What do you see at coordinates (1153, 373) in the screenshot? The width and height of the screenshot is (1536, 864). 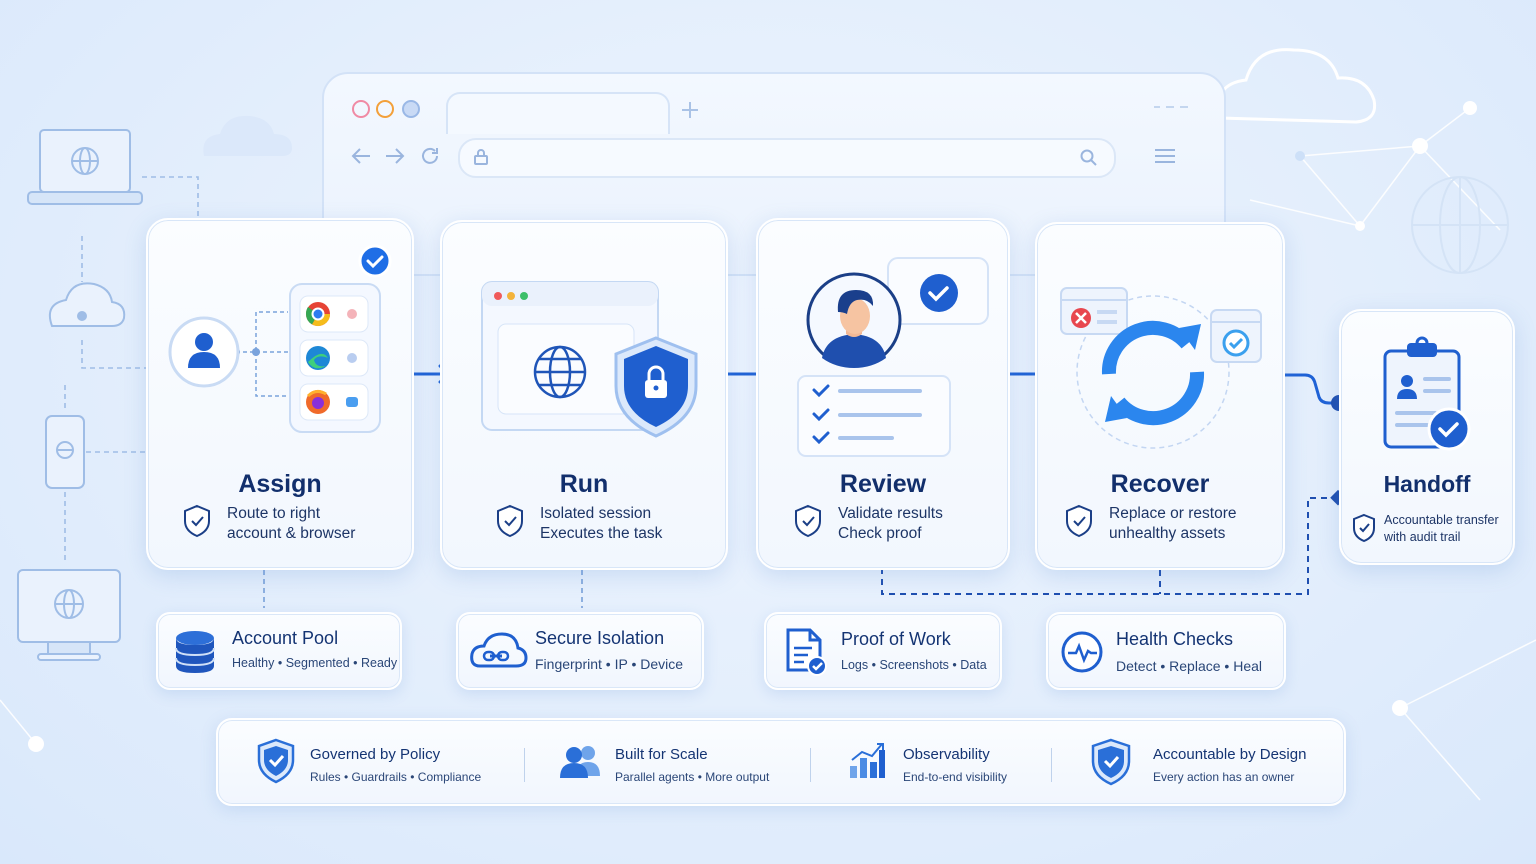 I see `sync-refresh-icon` at bounding box center [1153, 373].